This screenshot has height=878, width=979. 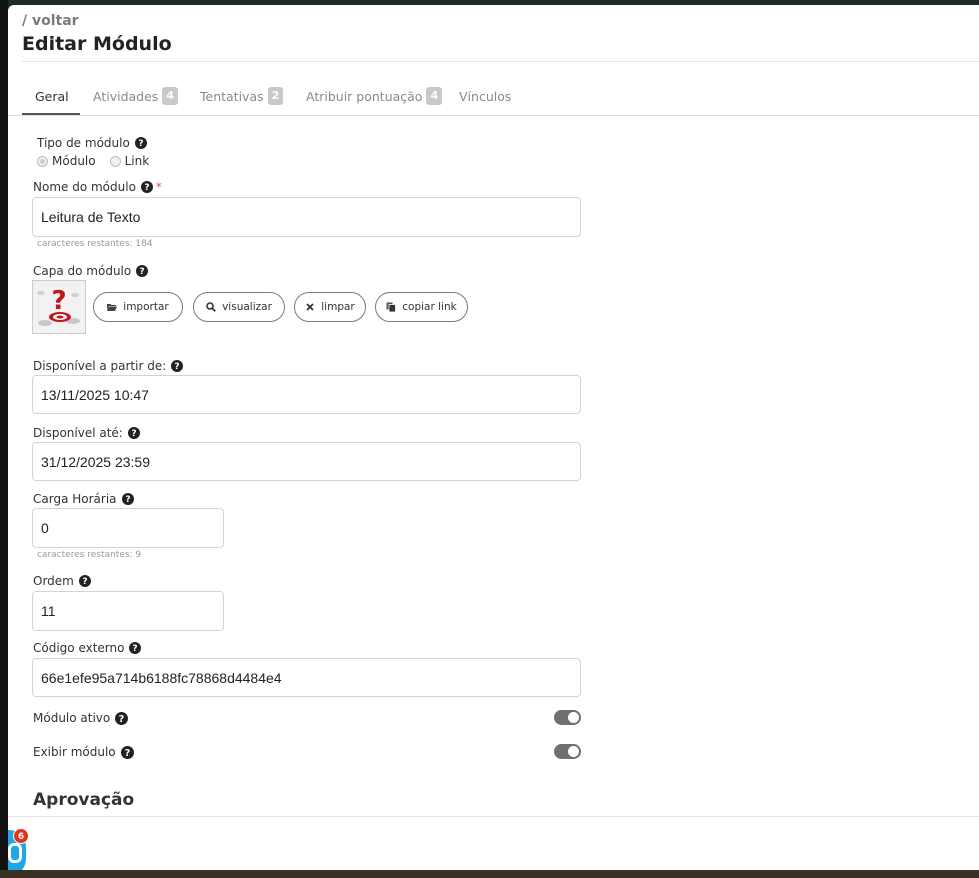 I want to click on label-text: Disponível a partir de:, so click(x=100, y=366).